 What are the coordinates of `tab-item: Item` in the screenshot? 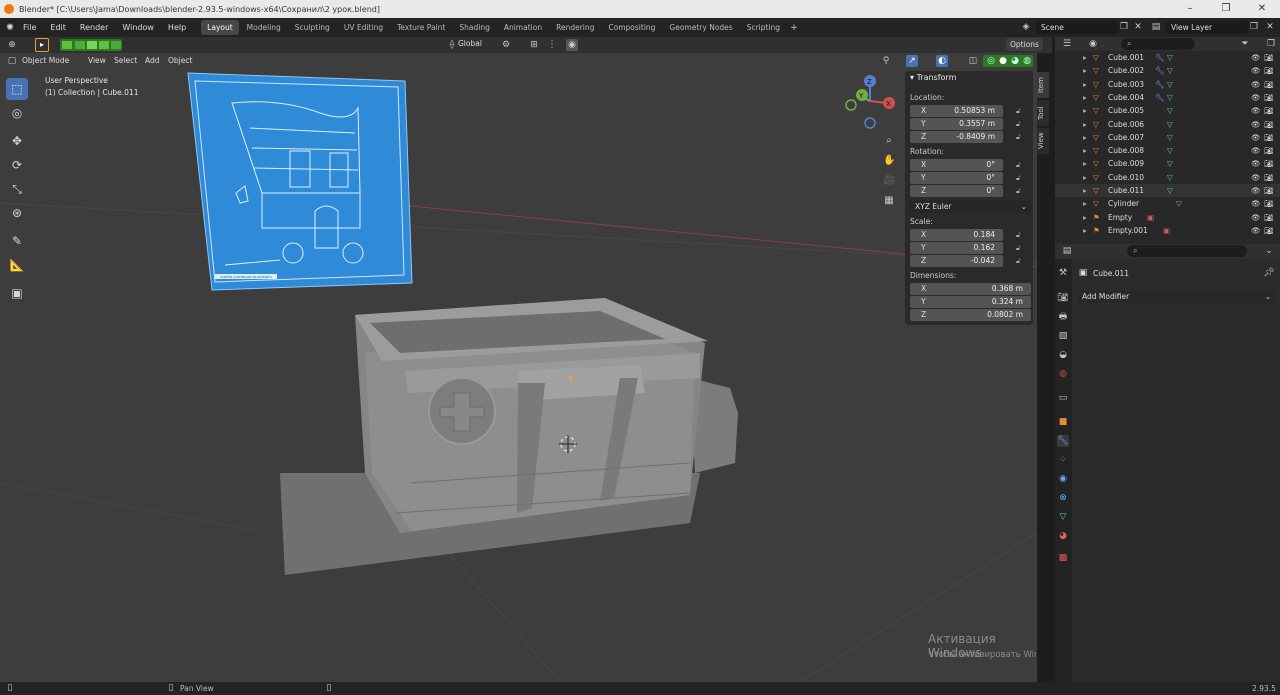 It's located at (1043, 85).